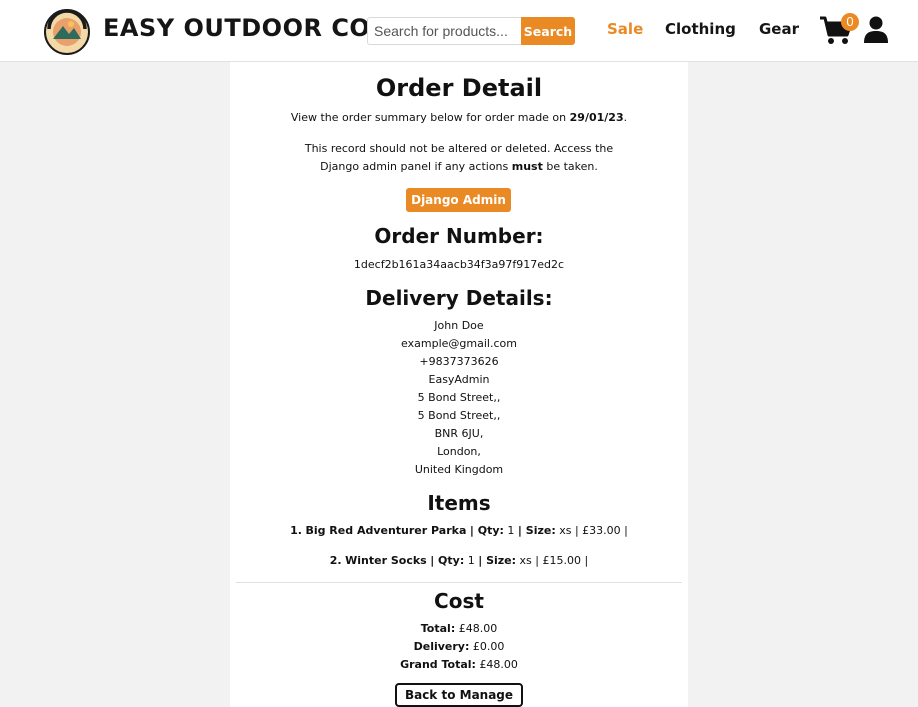 This screenshot has width=918, height=707. What do you see at coordinates (386, 530) in the screenshot?
I see `item-name: Big Red Adventurer Parka` at bounding box center [386, 530].